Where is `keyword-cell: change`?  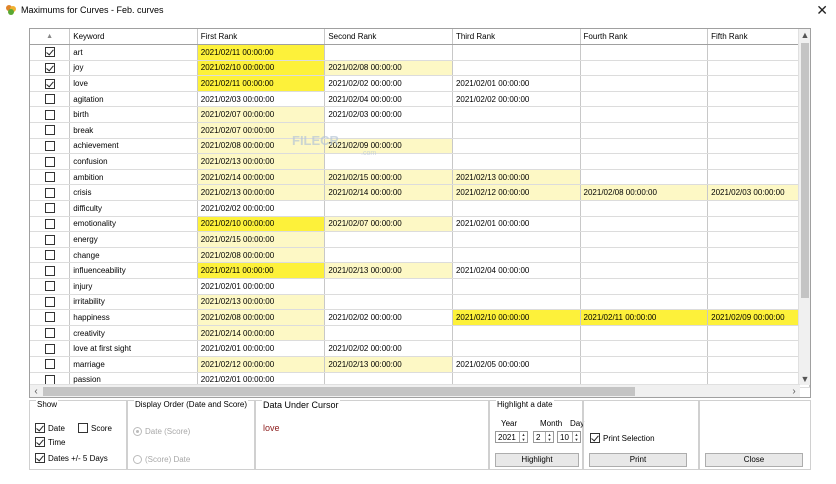 keyword-cell: change is located at coordinates (133, 255).